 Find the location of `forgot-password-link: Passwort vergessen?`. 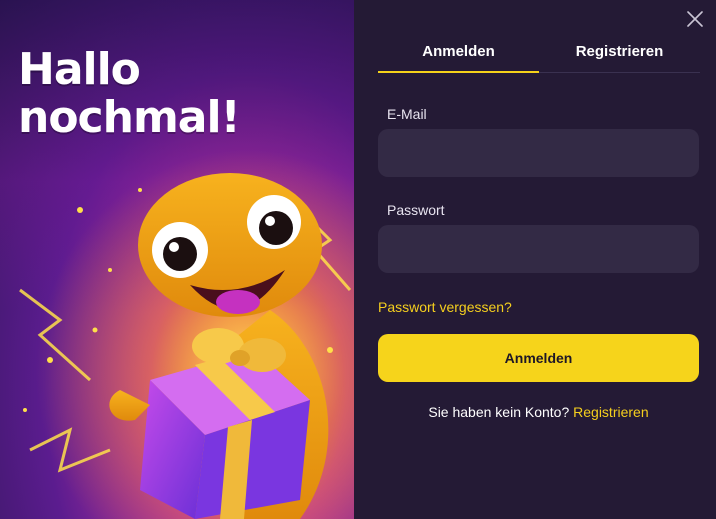

forgot-password-link: Passwort vergessen? is located at coordinates (445, 307).